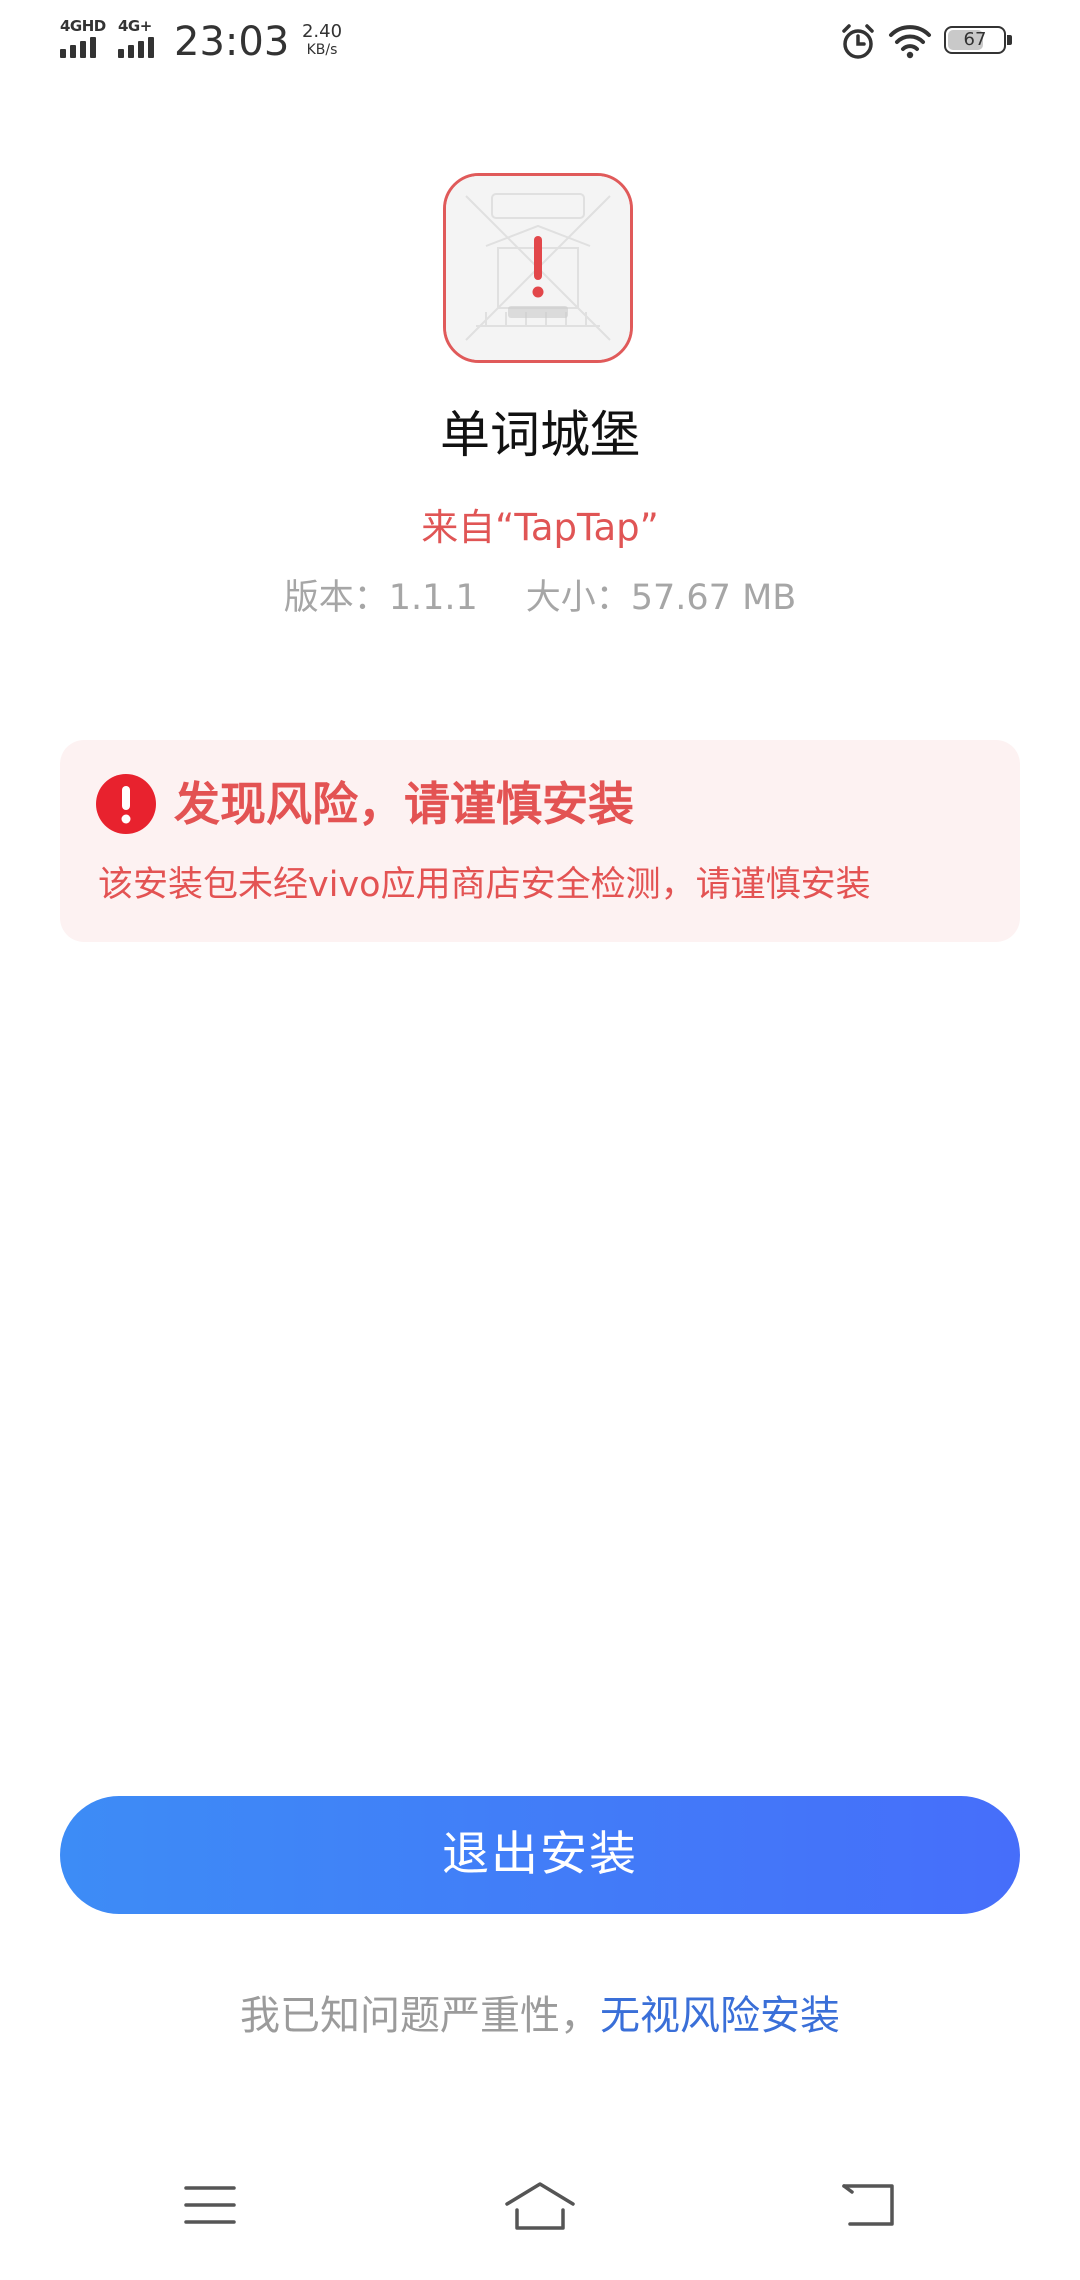 The image size is (1080, 2280). I want to click on app-icon, so click(538, 268).